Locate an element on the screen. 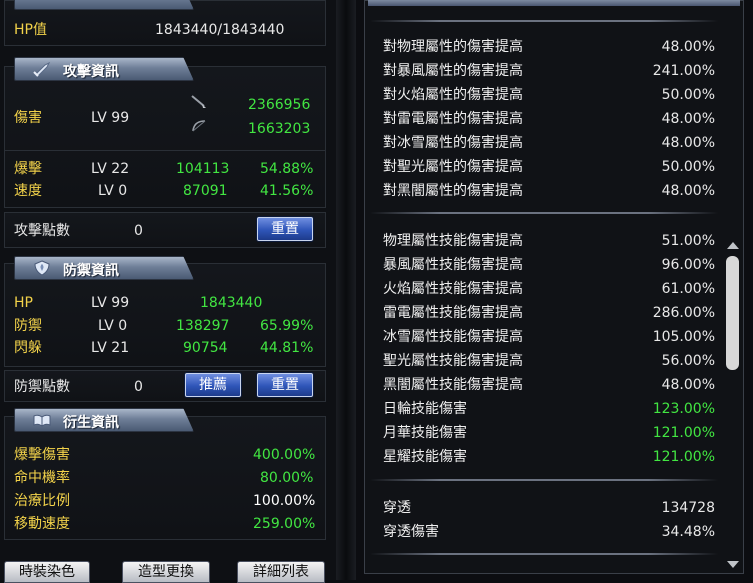 The width and height of the screenshot is (753, 583). stat-label: 對黑闇屬性的傷害提高 is located at coordinates (453, 191).